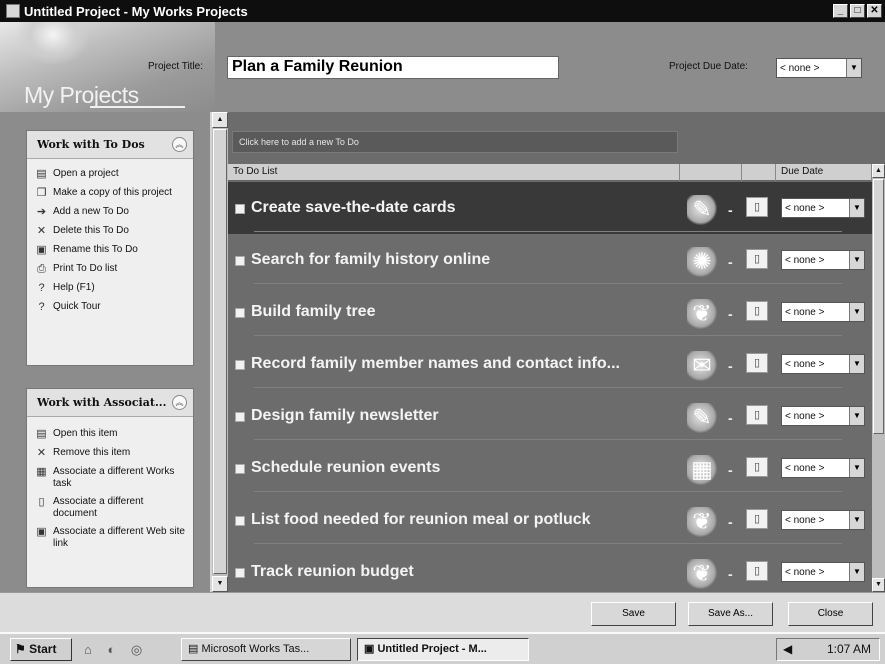  I want to click on doc-column, so click(759, 172).